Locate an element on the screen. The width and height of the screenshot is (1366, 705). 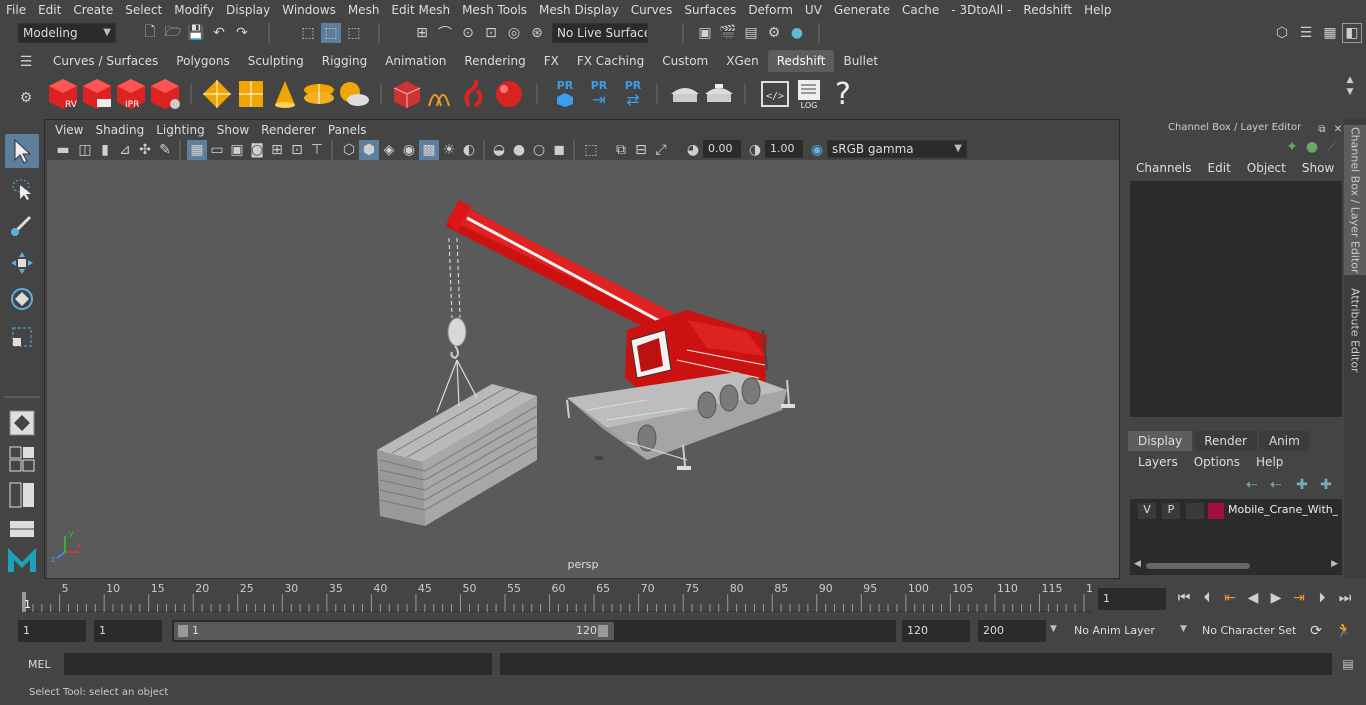
go-to-end-icon: ⏭ is located at coordinates (1345, 598).